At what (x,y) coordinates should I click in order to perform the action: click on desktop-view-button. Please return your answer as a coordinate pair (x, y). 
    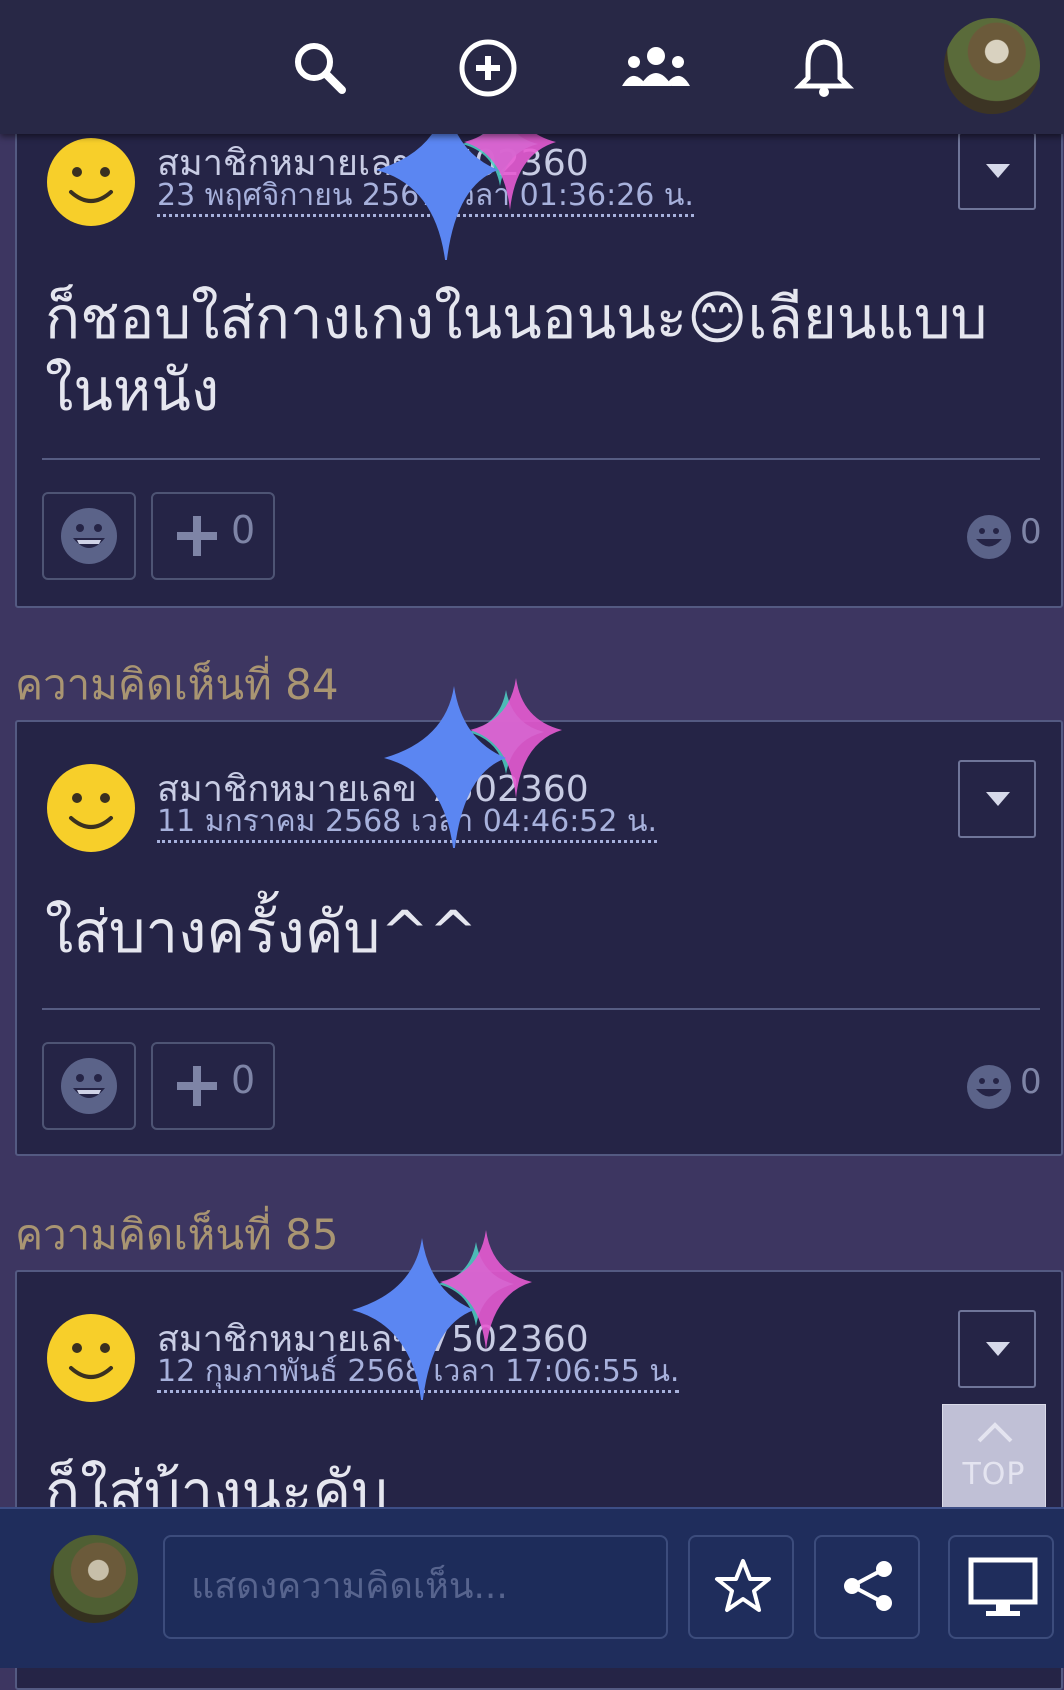
    Looking at the image, I should click on (1001, 1587).